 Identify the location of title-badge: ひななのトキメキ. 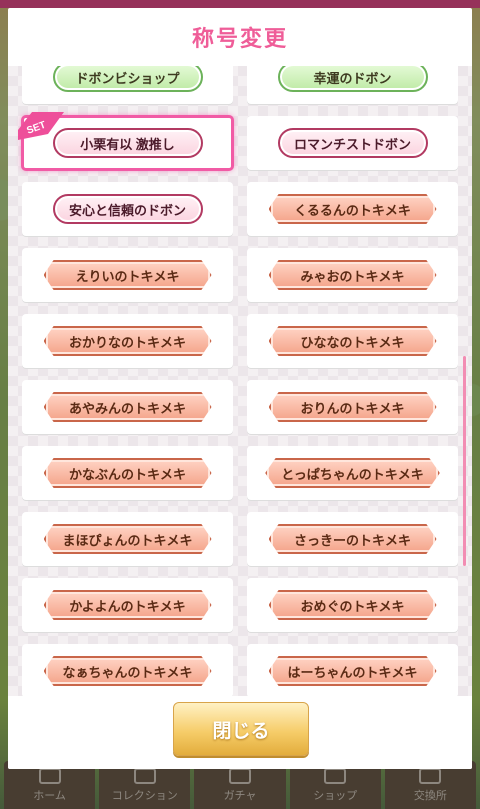
(352, 341).